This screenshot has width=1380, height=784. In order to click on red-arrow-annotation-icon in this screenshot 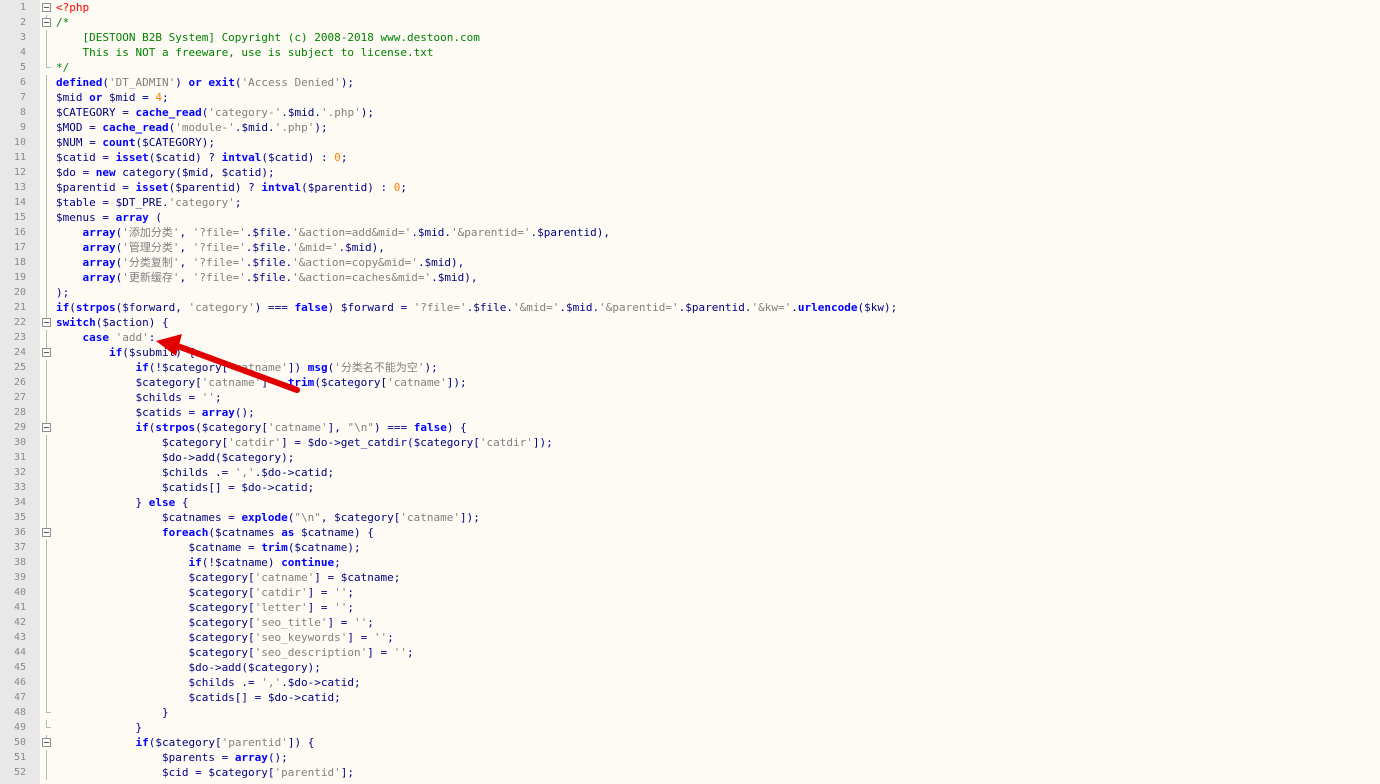, I will do `click(228, 363)`.